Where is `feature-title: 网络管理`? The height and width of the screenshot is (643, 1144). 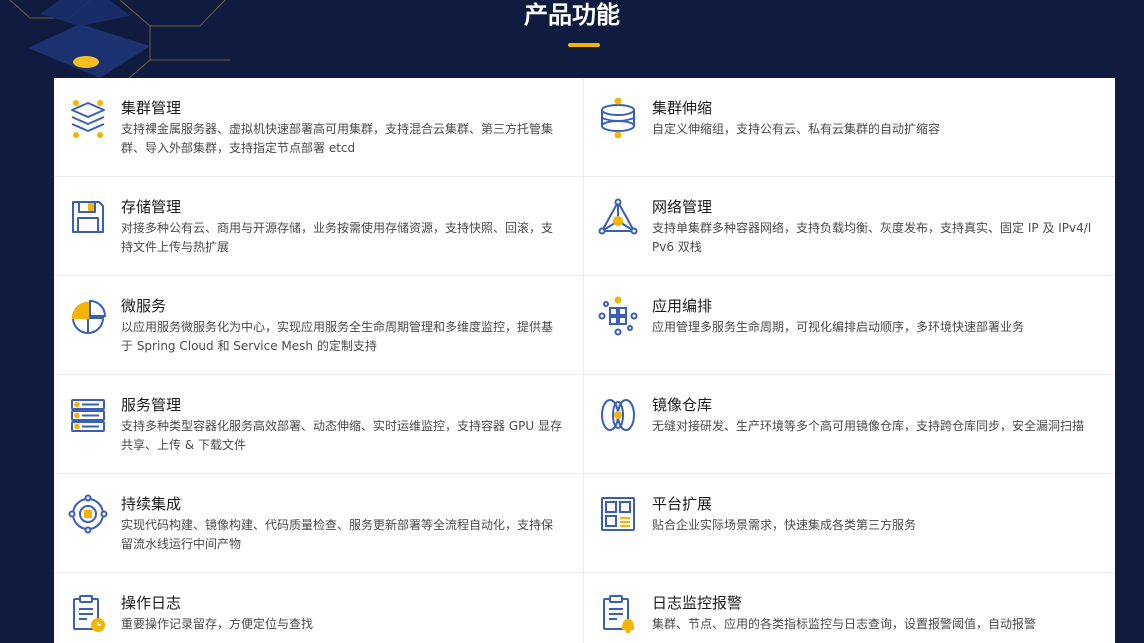
feature-title: 网络管理 is located at coordinates (682, 207).